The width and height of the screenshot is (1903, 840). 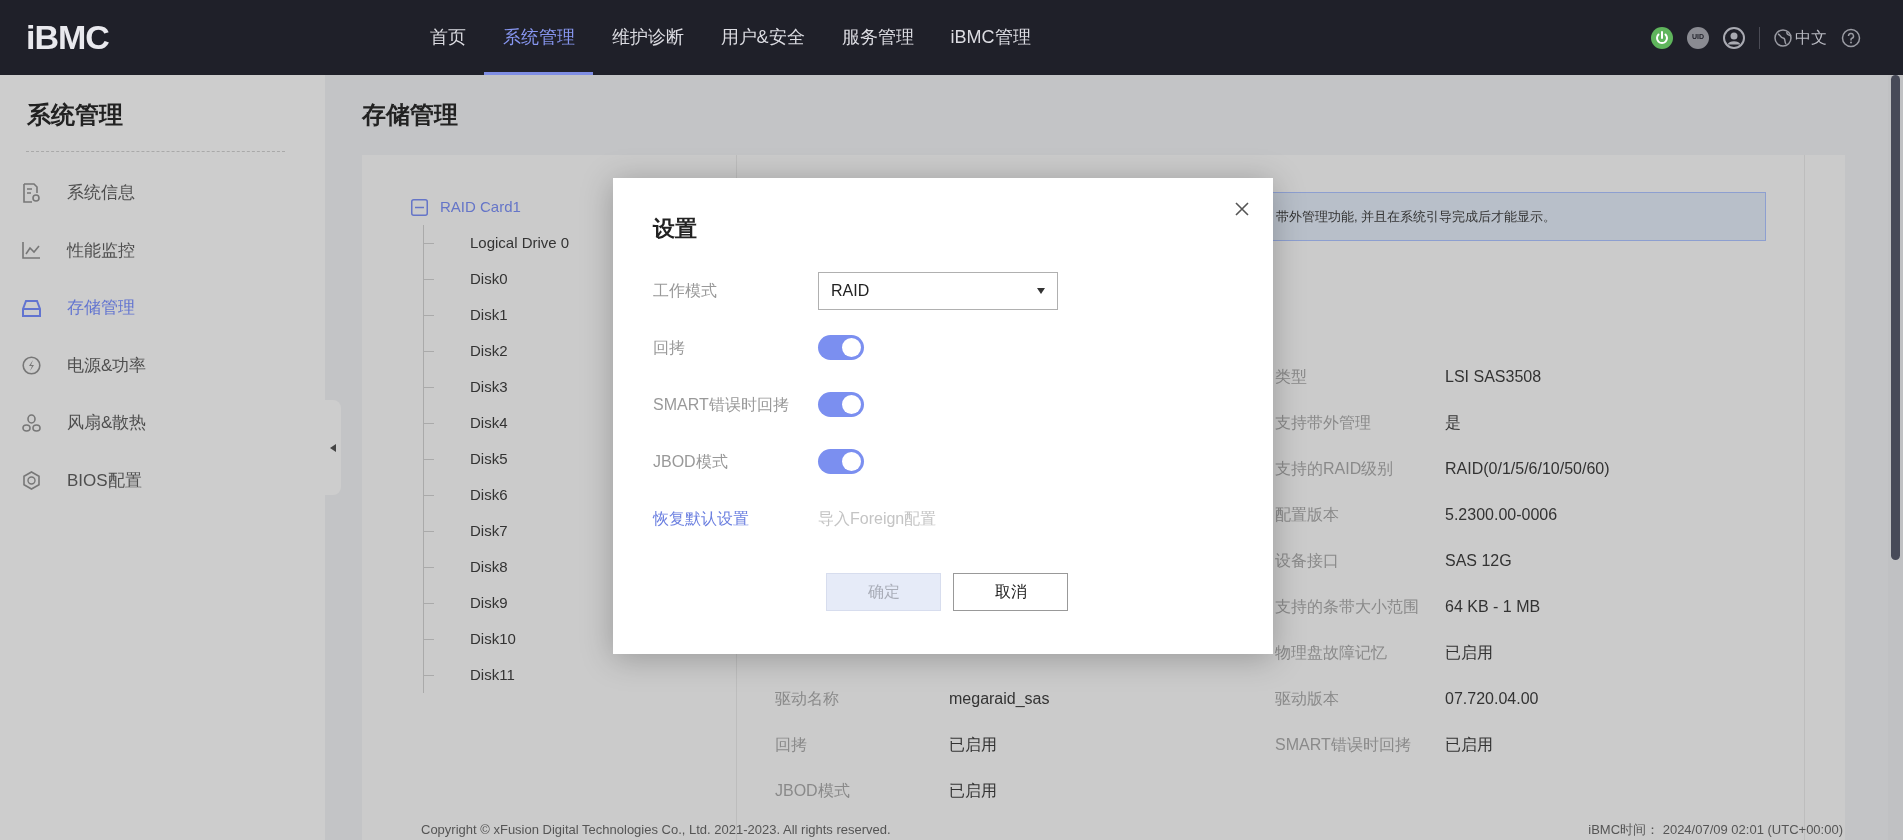 What do you see at coordinates (1010, 592) in the screenshot?
I see `cancel-button: 取消` at bounding box center [1010, 592].